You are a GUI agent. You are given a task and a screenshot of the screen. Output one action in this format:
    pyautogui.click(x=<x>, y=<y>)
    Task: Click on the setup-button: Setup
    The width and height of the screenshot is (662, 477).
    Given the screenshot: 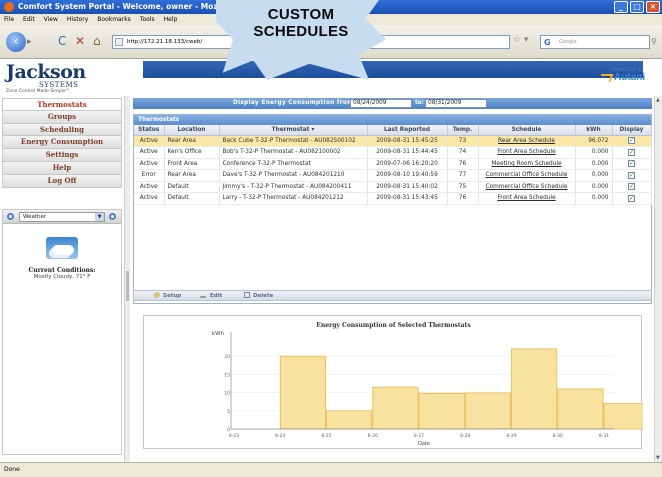 What is the action you would take?
    pyautogui.click(x=167, y=296)
    